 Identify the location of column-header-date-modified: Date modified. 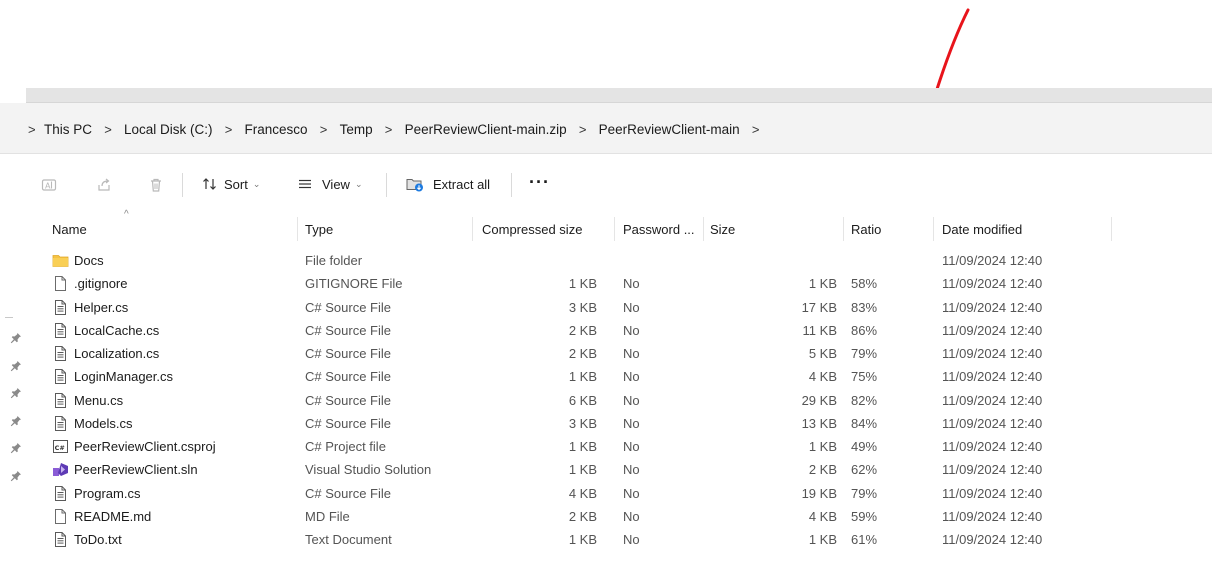
(982, 229).